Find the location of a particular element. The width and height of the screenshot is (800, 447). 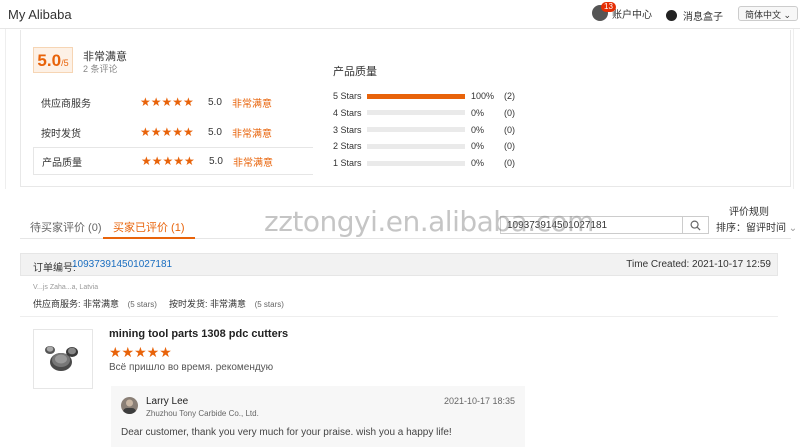

dist-bar-fill is located at coordinates (416, 96).